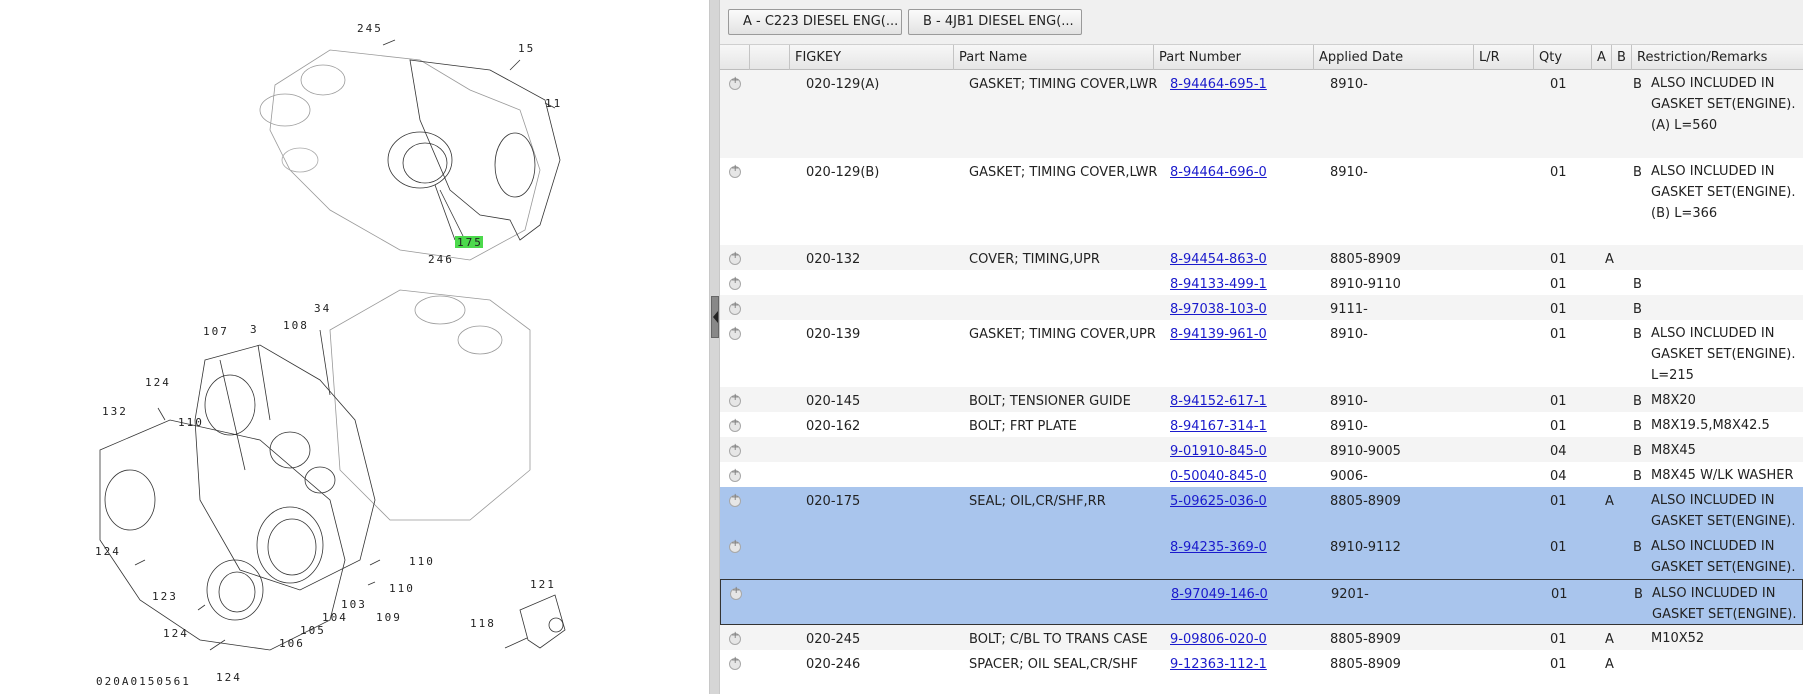  What do you see at coordinates (1218, 334) in the screenshot?
I see `cell-part: 8-94139-961-0` at bounding box center [1218, 334].